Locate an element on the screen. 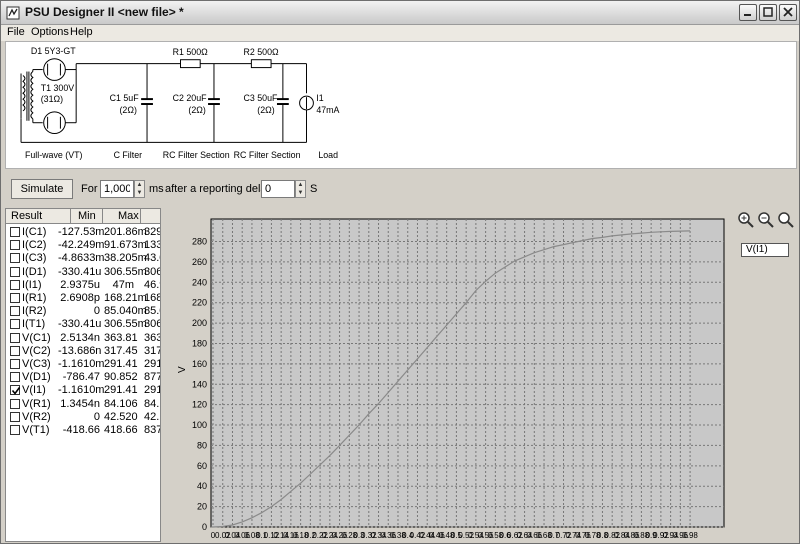 This screenshot has width=800, height=544. table-row: V(R1) 1.3454n 84.106 84. is located at coordinates (83, 404).